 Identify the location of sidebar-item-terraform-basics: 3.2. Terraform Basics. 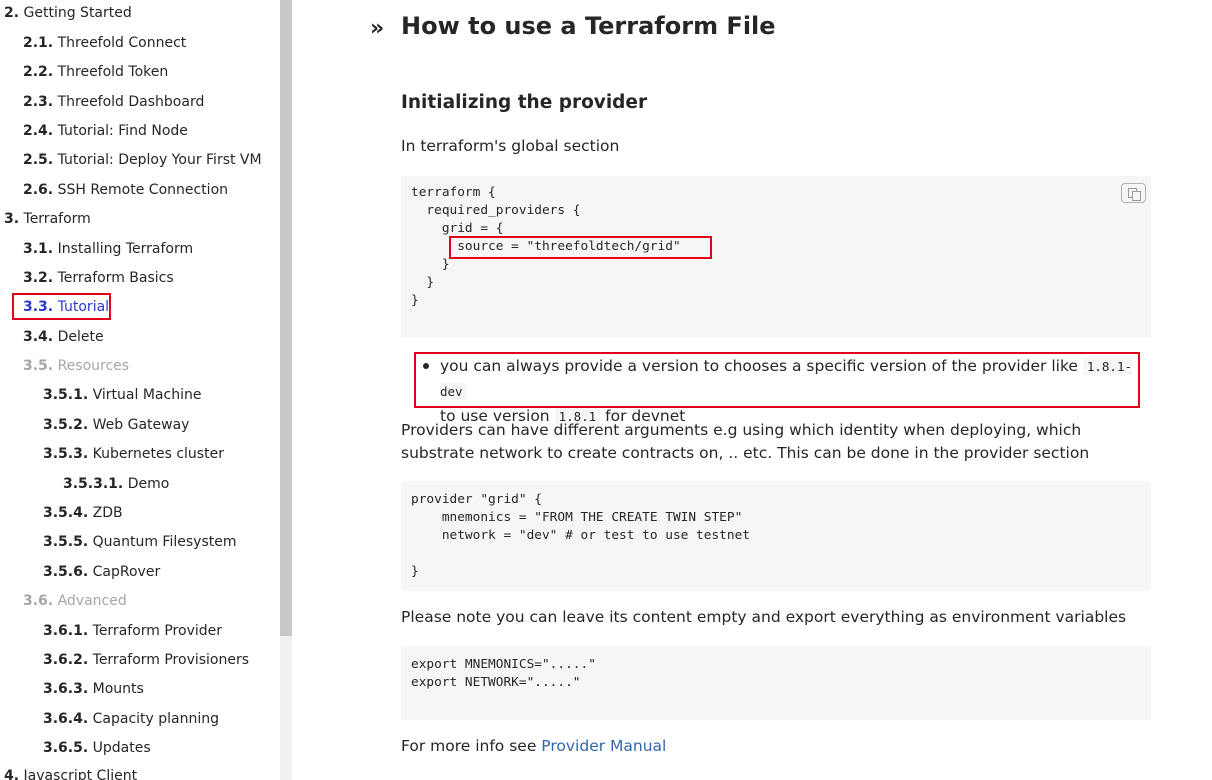
(98, 278).